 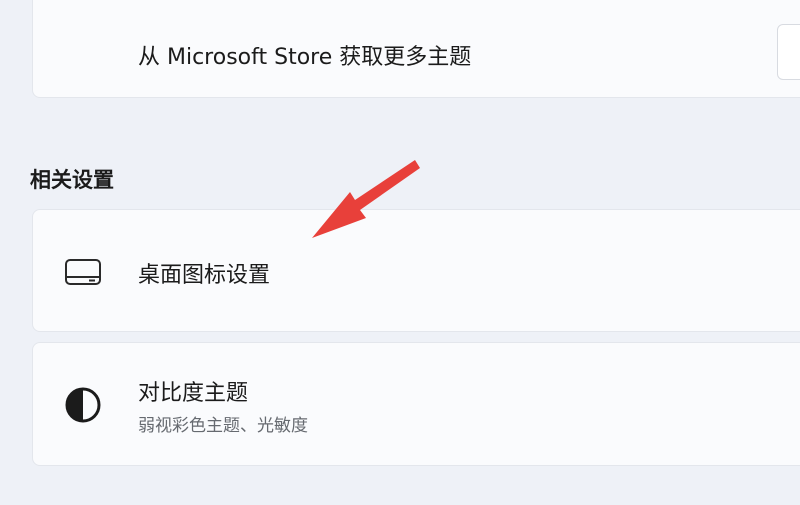 I want to click on desktop-icon-settings-label: 桌面图标设置, so click(x=204, y=275).